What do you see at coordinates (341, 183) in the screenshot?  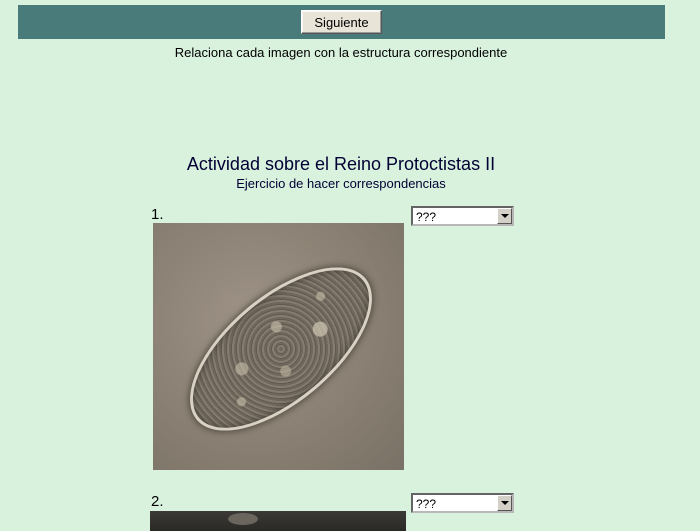 I see `activity-subtitle: Ejercicio de hacer correspondencias` at bounding box center [341, 183].